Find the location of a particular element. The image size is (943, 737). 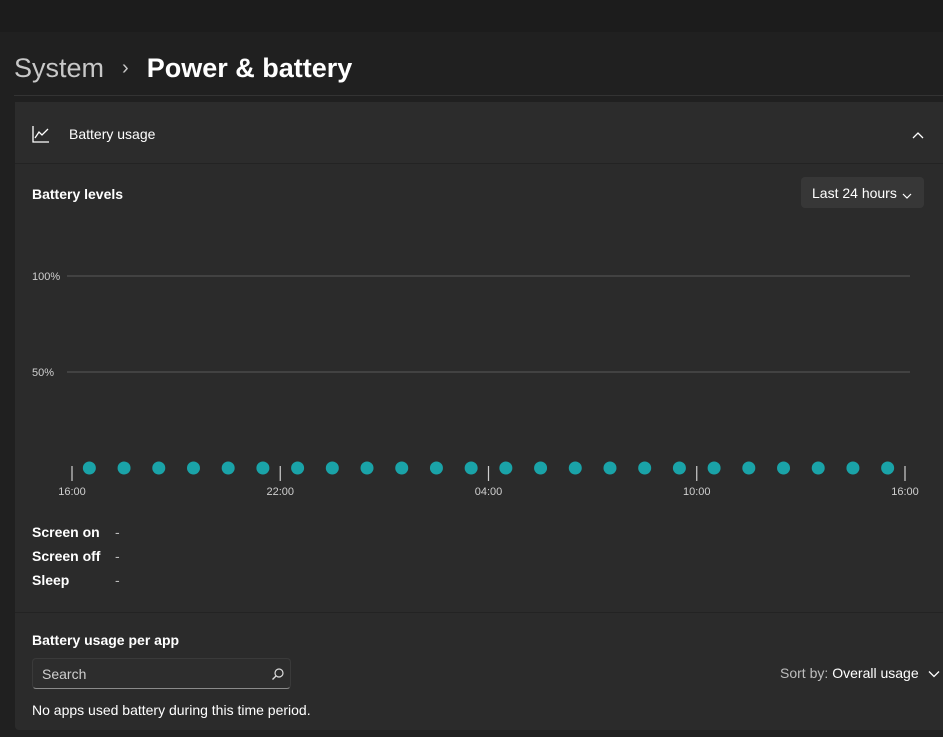

time-range-value: Last 24 hours is located at coordinates (854, 192).